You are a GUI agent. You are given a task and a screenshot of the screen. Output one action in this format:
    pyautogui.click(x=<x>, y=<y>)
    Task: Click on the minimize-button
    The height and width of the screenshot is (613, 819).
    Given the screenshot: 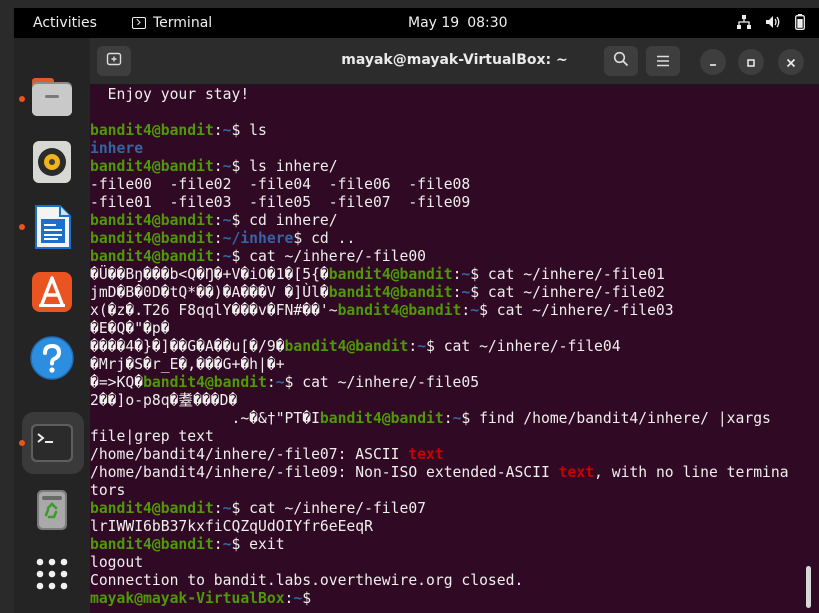 What is the action you would take?
    pyautogui.click(x=713, y=62)
    